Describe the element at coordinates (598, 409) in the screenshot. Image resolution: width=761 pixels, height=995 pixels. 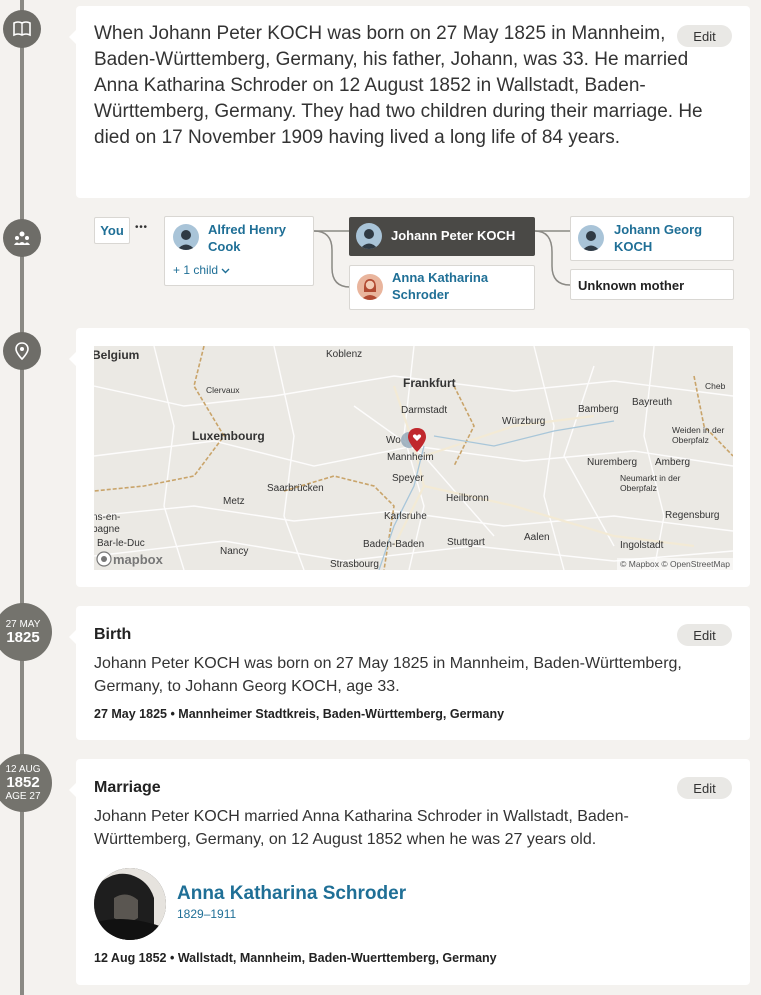
I see `map-label-bamberg: Bamberg` at that location.